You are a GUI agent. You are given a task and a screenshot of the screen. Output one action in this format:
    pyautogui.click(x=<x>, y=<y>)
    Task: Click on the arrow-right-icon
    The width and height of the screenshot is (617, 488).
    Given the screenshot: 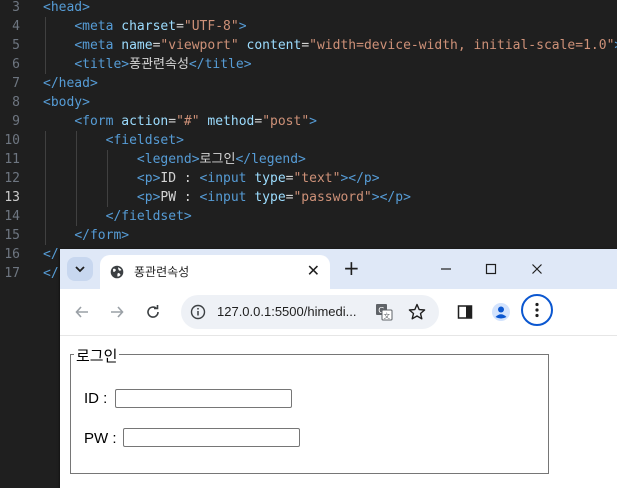 What is the action you would take?
    pyautogui.click(x=117, y=312)
    